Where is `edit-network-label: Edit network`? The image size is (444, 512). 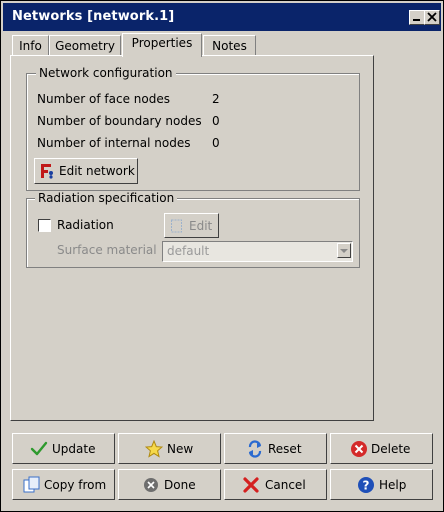
edit-network-label: Edit network is located at coordinates (97, 171).